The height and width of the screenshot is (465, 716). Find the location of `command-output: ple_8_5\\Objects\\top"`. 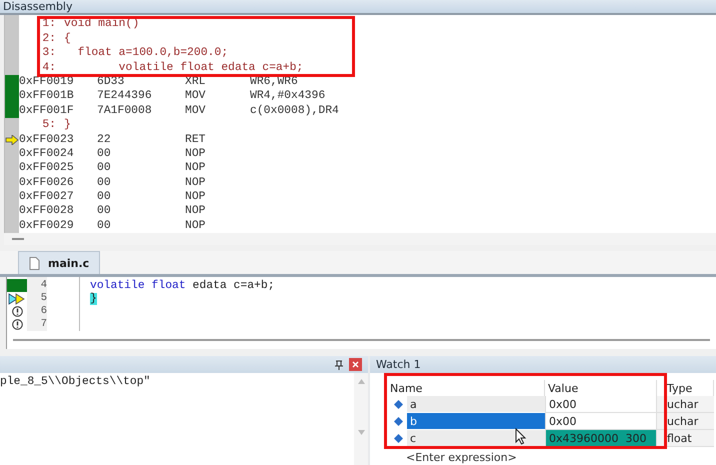

command-output: ple_8_5\\Objects\\top" is located at coordinates (76, 381).